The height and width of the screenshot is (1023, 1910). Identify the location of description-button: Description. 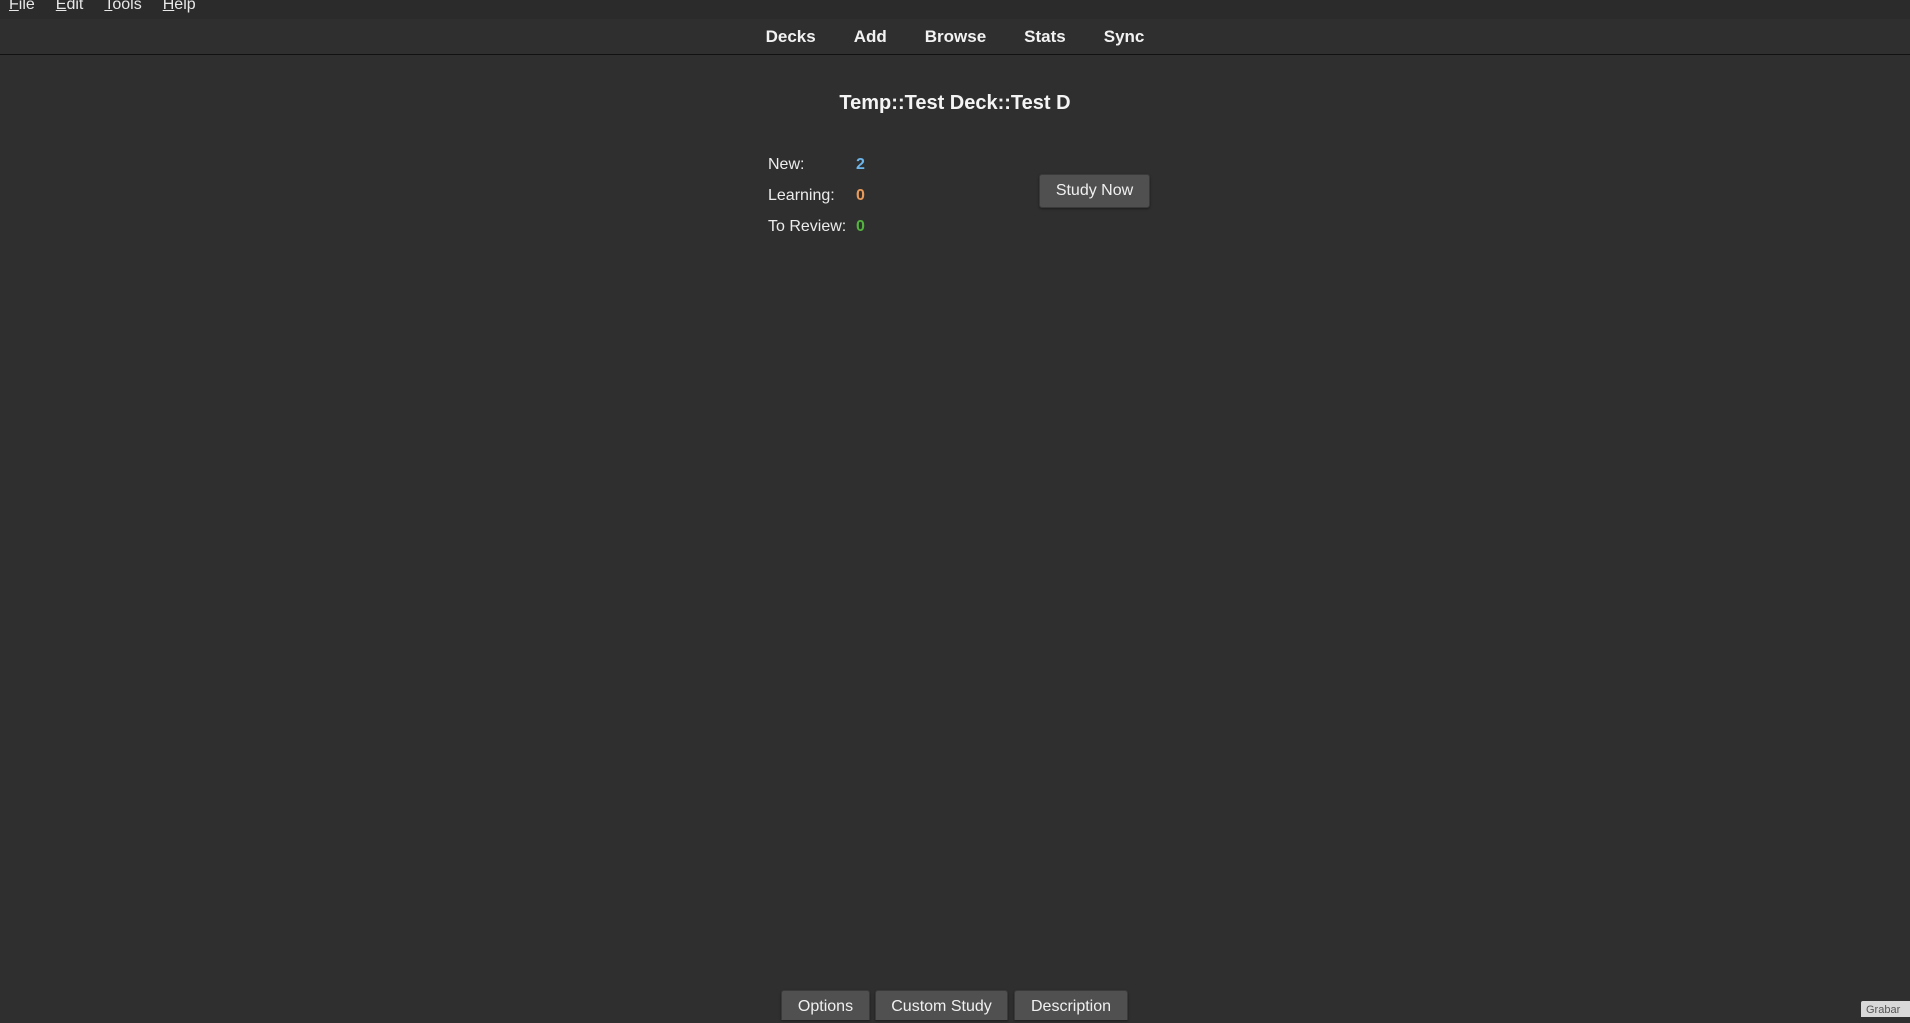
(1071, 1005).